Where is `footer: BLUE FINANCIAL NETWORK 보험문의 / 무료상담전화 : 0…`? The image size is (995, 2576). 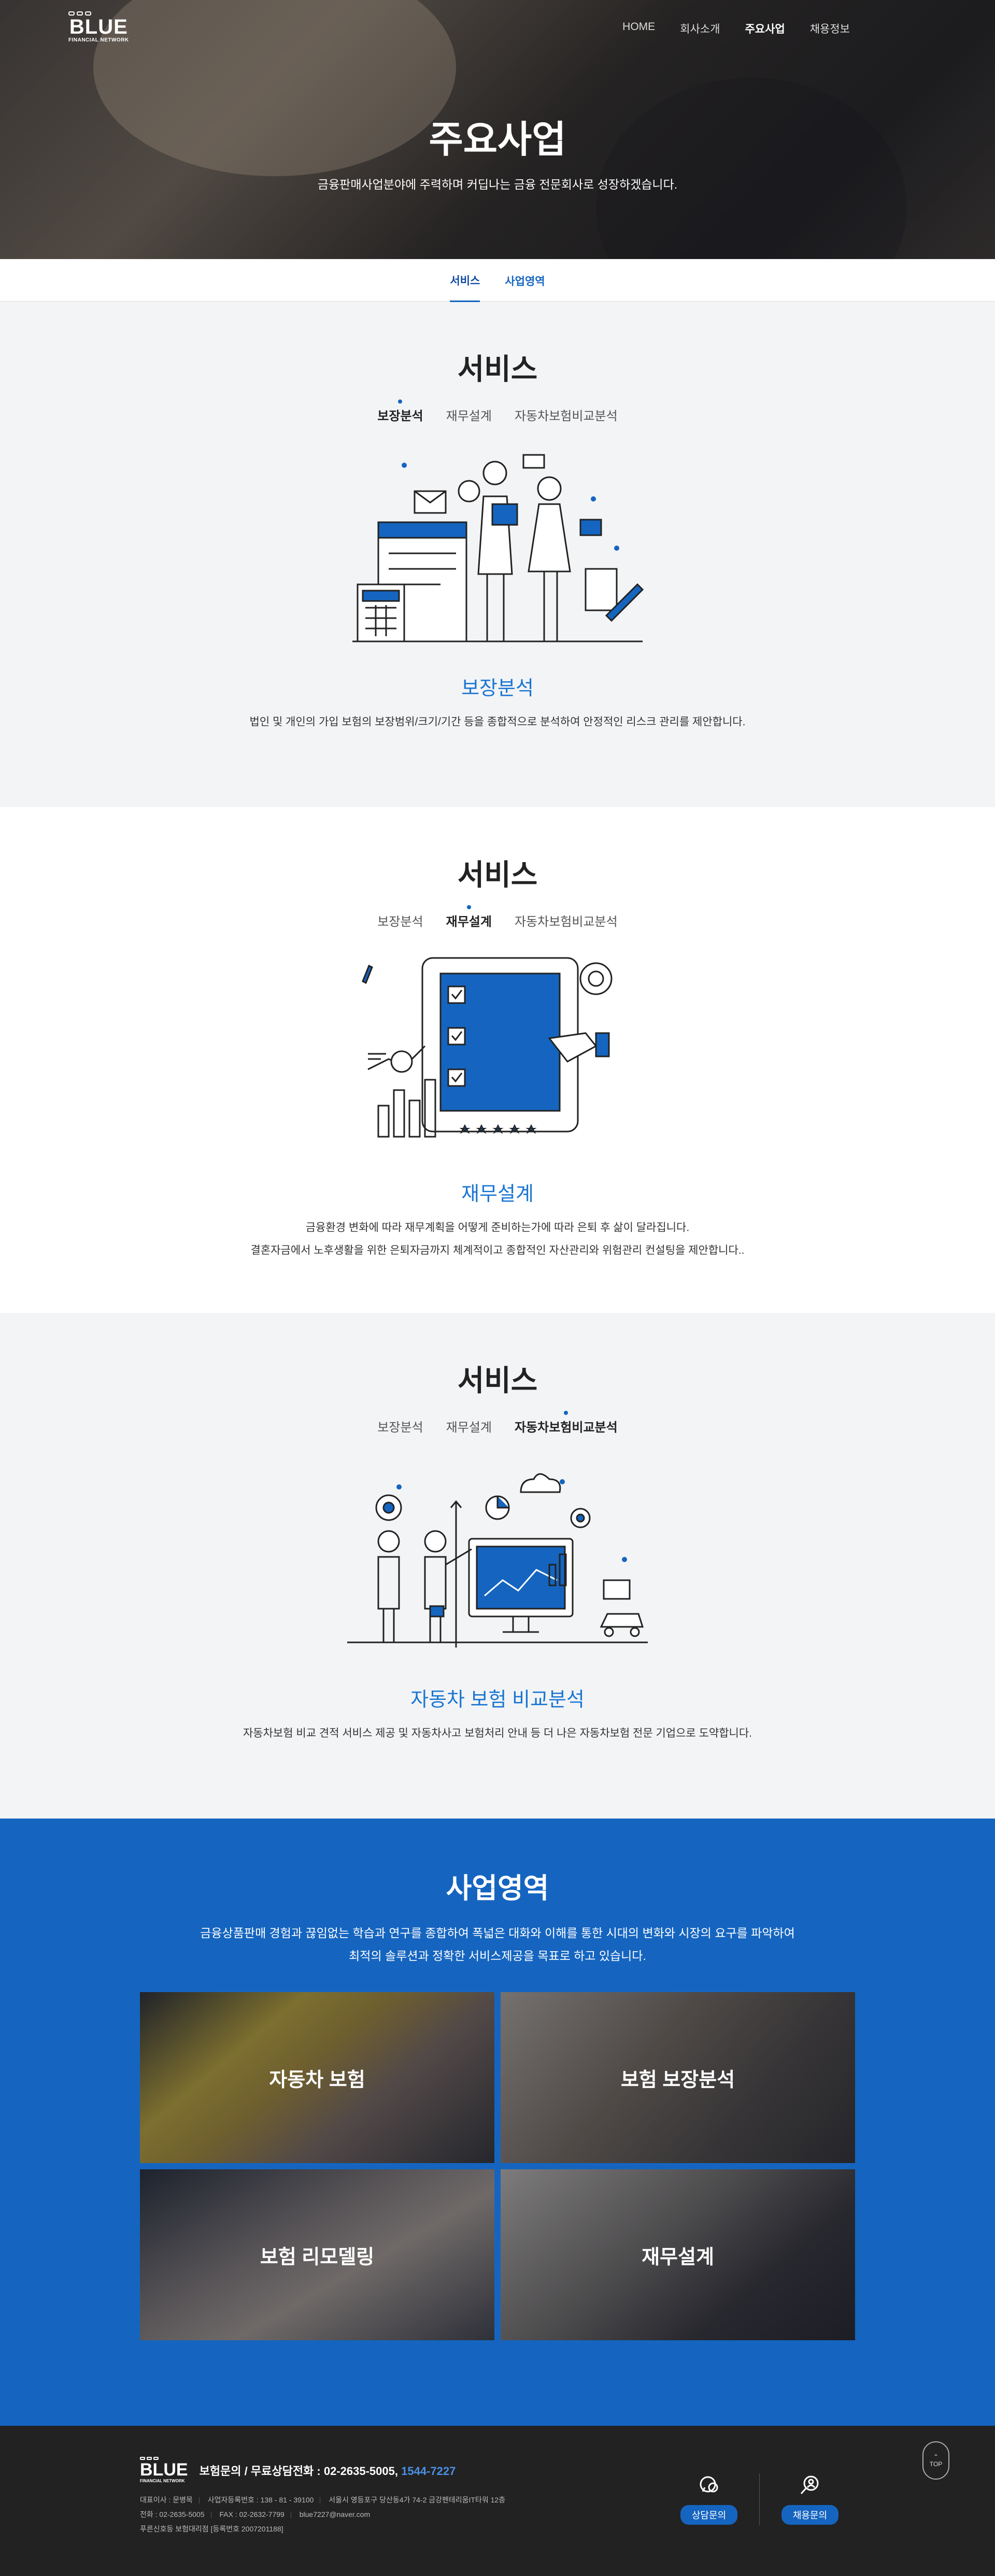
footer: BLUE FINANCIAL NETWORK 보험문의 / 무료상담전화 : 0… is located at coordinates (497, 2501).